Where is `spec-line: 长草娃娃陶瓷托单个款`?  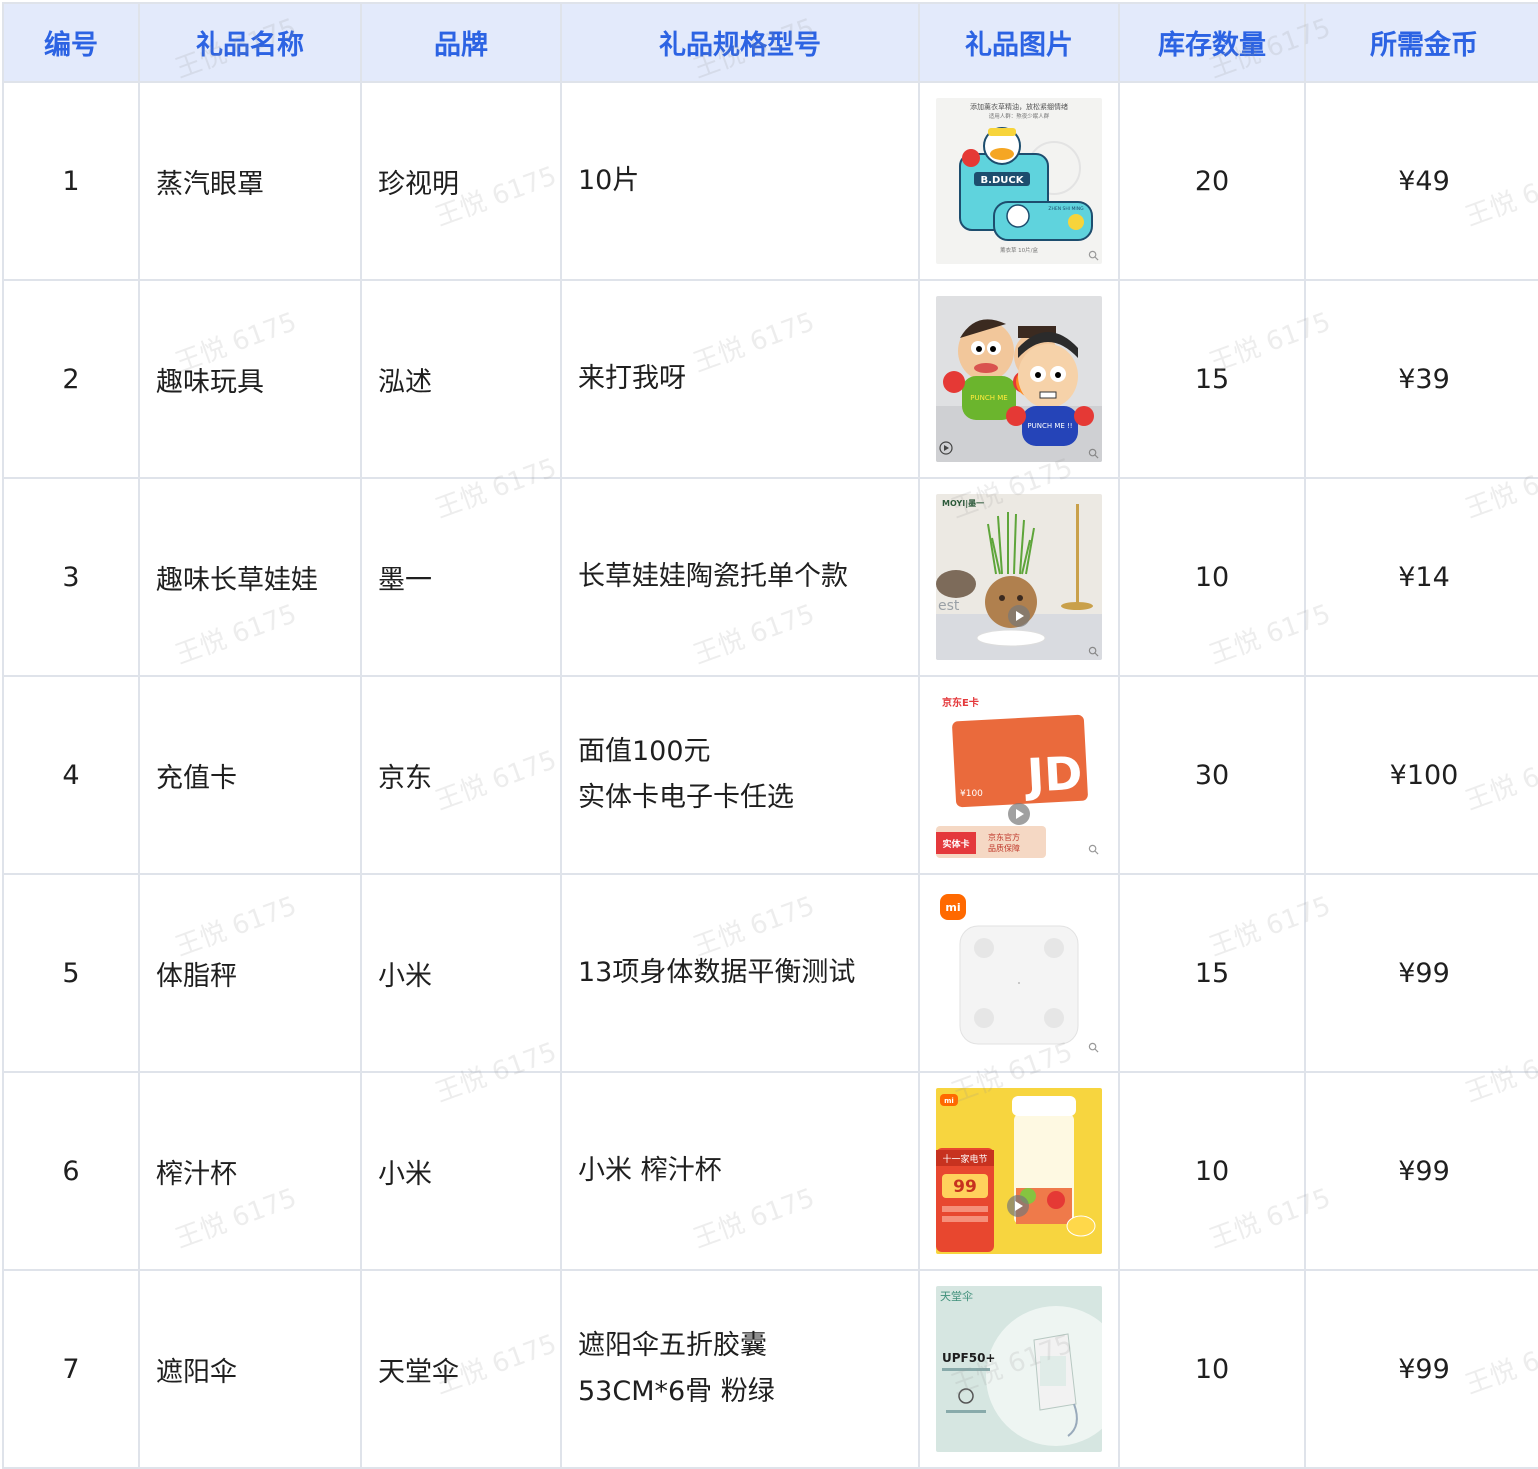 spec-line: 长草娃娃陶瓷托单个款 is located at coordinates (713, 576).